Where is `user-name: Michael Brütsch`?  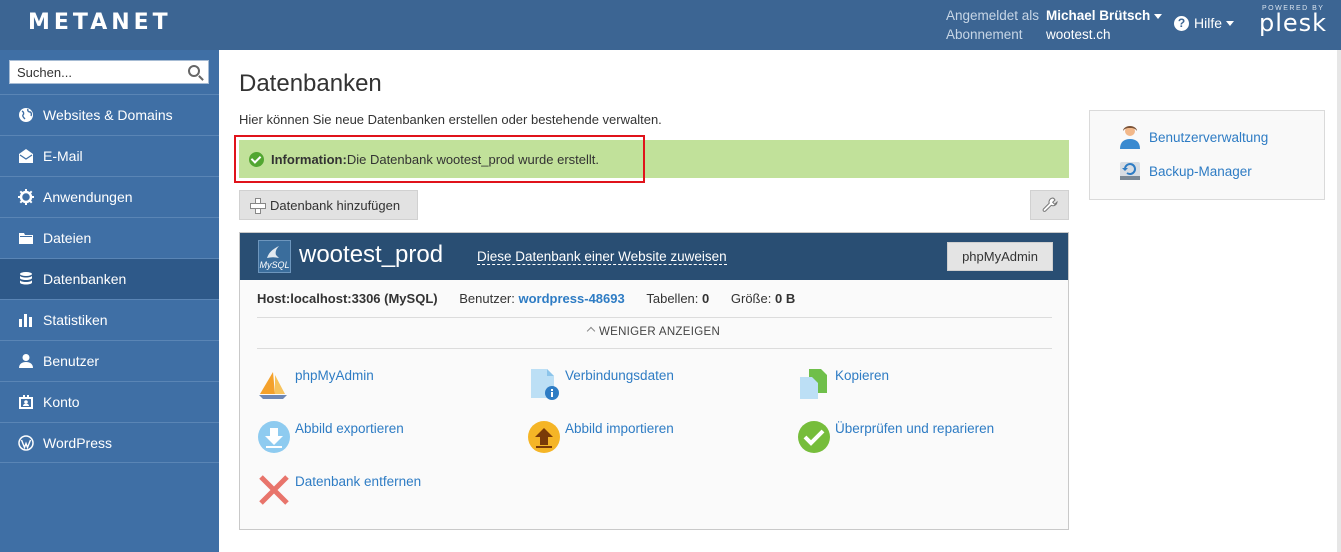 user-name: Michael Brütsch is located at coordinates (1098, 15).